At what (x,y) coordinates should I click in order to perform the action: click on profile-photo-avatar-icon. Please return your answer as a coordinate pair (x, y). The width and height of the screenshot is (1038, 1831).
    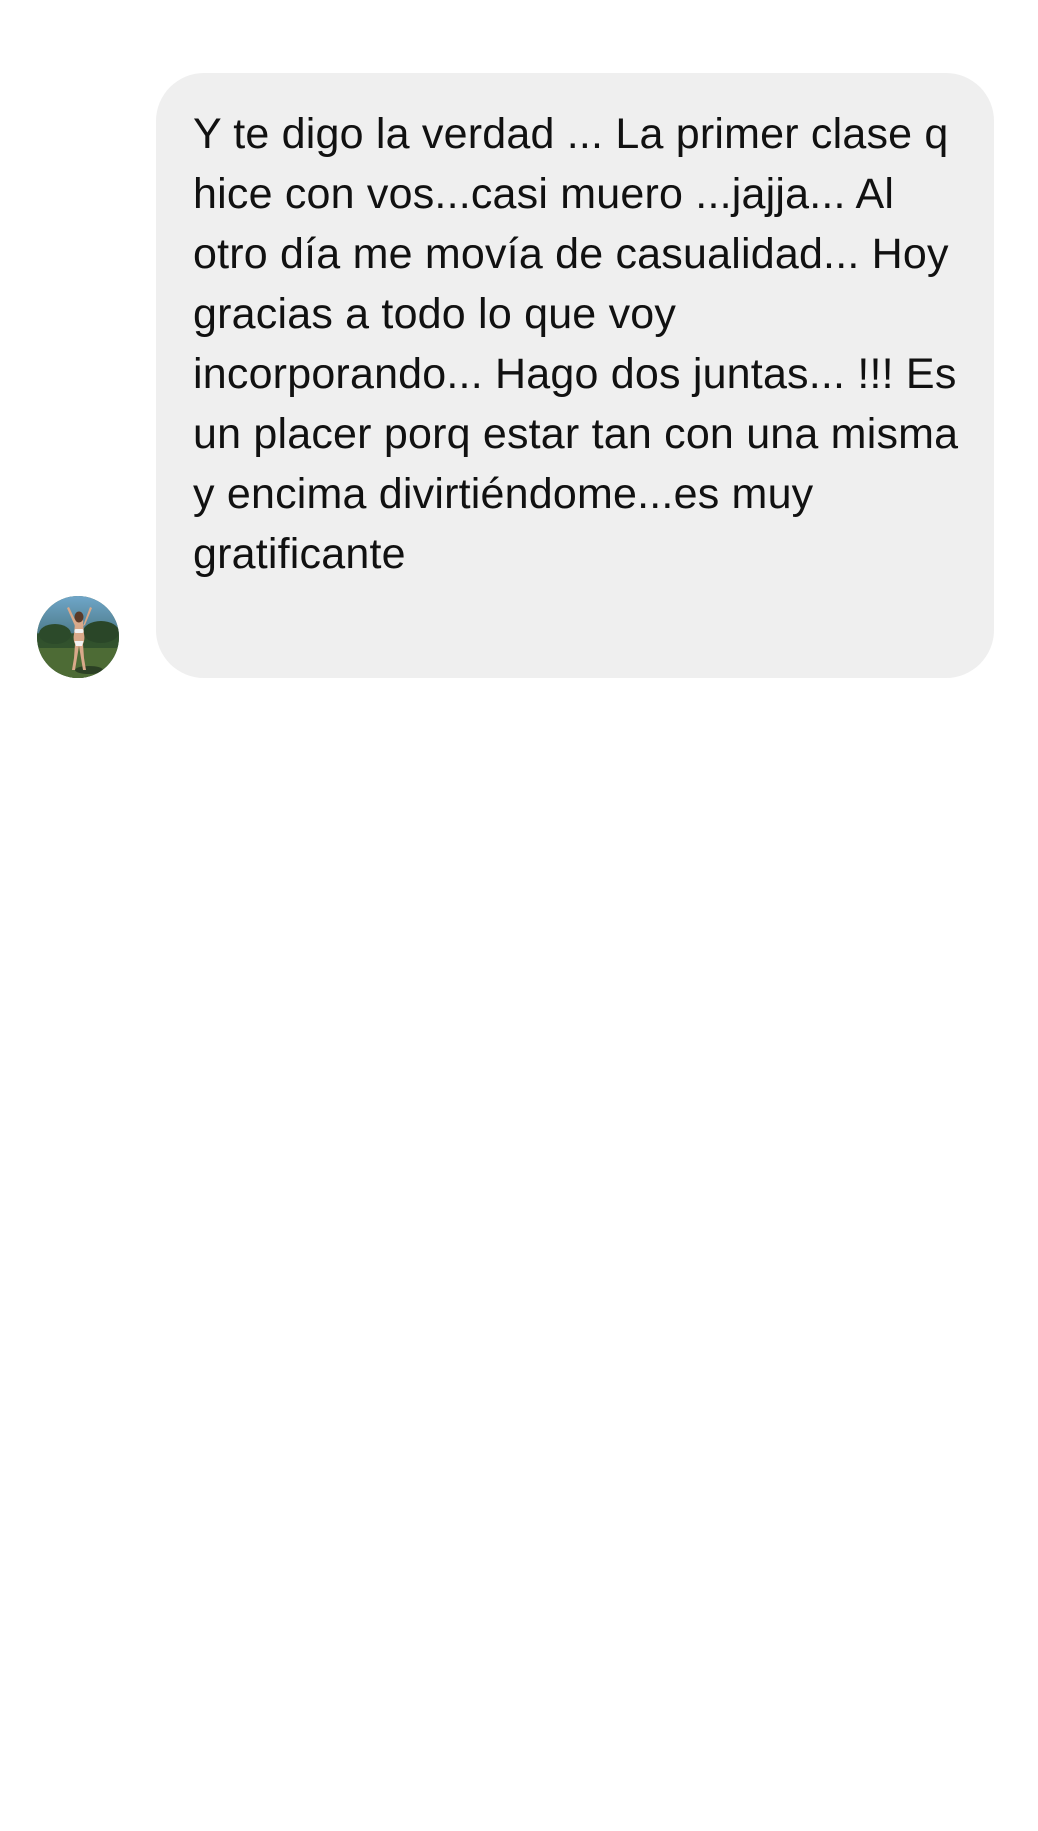
    Looking at the image, I should click on (78, 637).